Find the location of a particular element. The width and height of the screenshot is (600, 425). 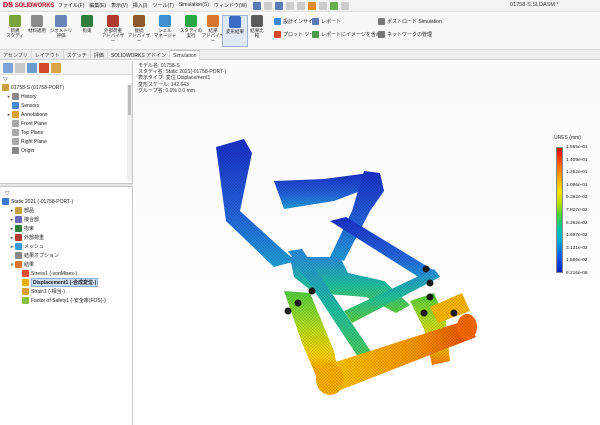

tree-item: ▸ History is located at coordinates (67, 96).